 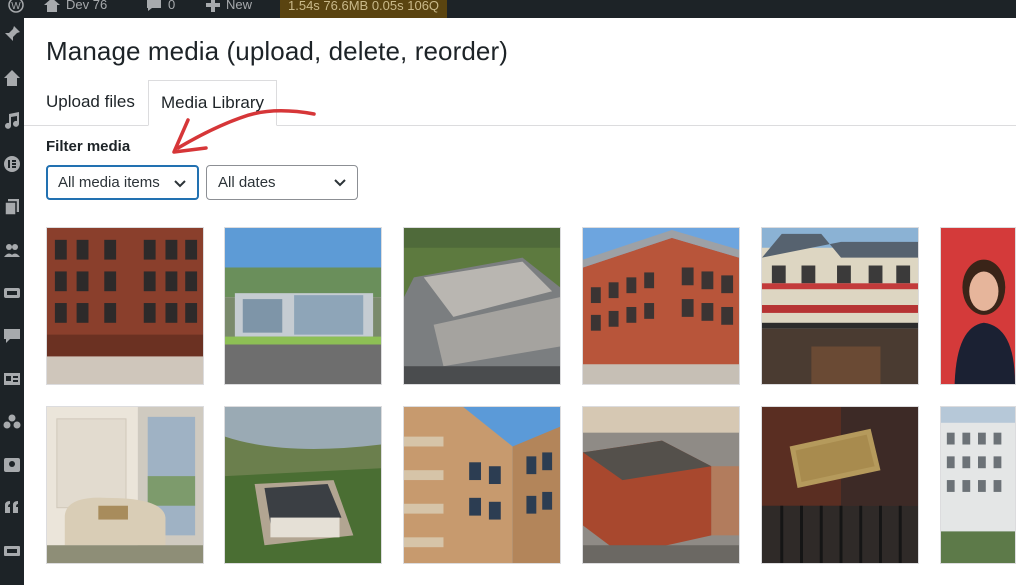 I want to click on page-title: Manage media (upload, delete, reorder), so click(x=277, y=51).